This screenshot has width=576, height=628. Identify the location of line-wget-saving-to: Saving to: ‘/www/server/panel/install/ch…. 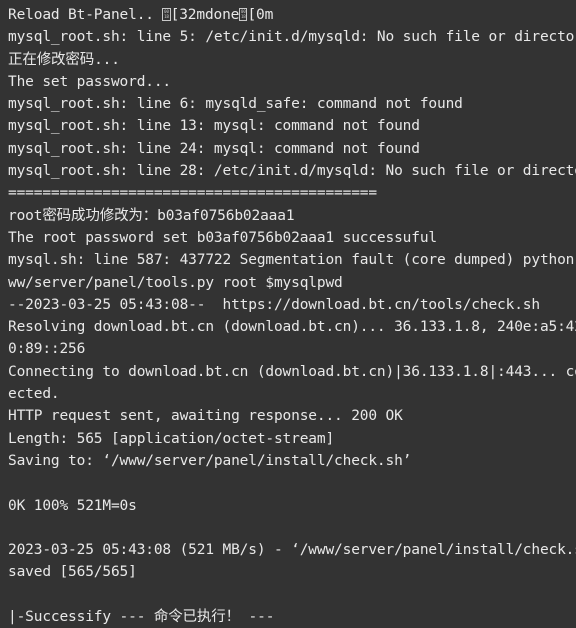
(210, 460).